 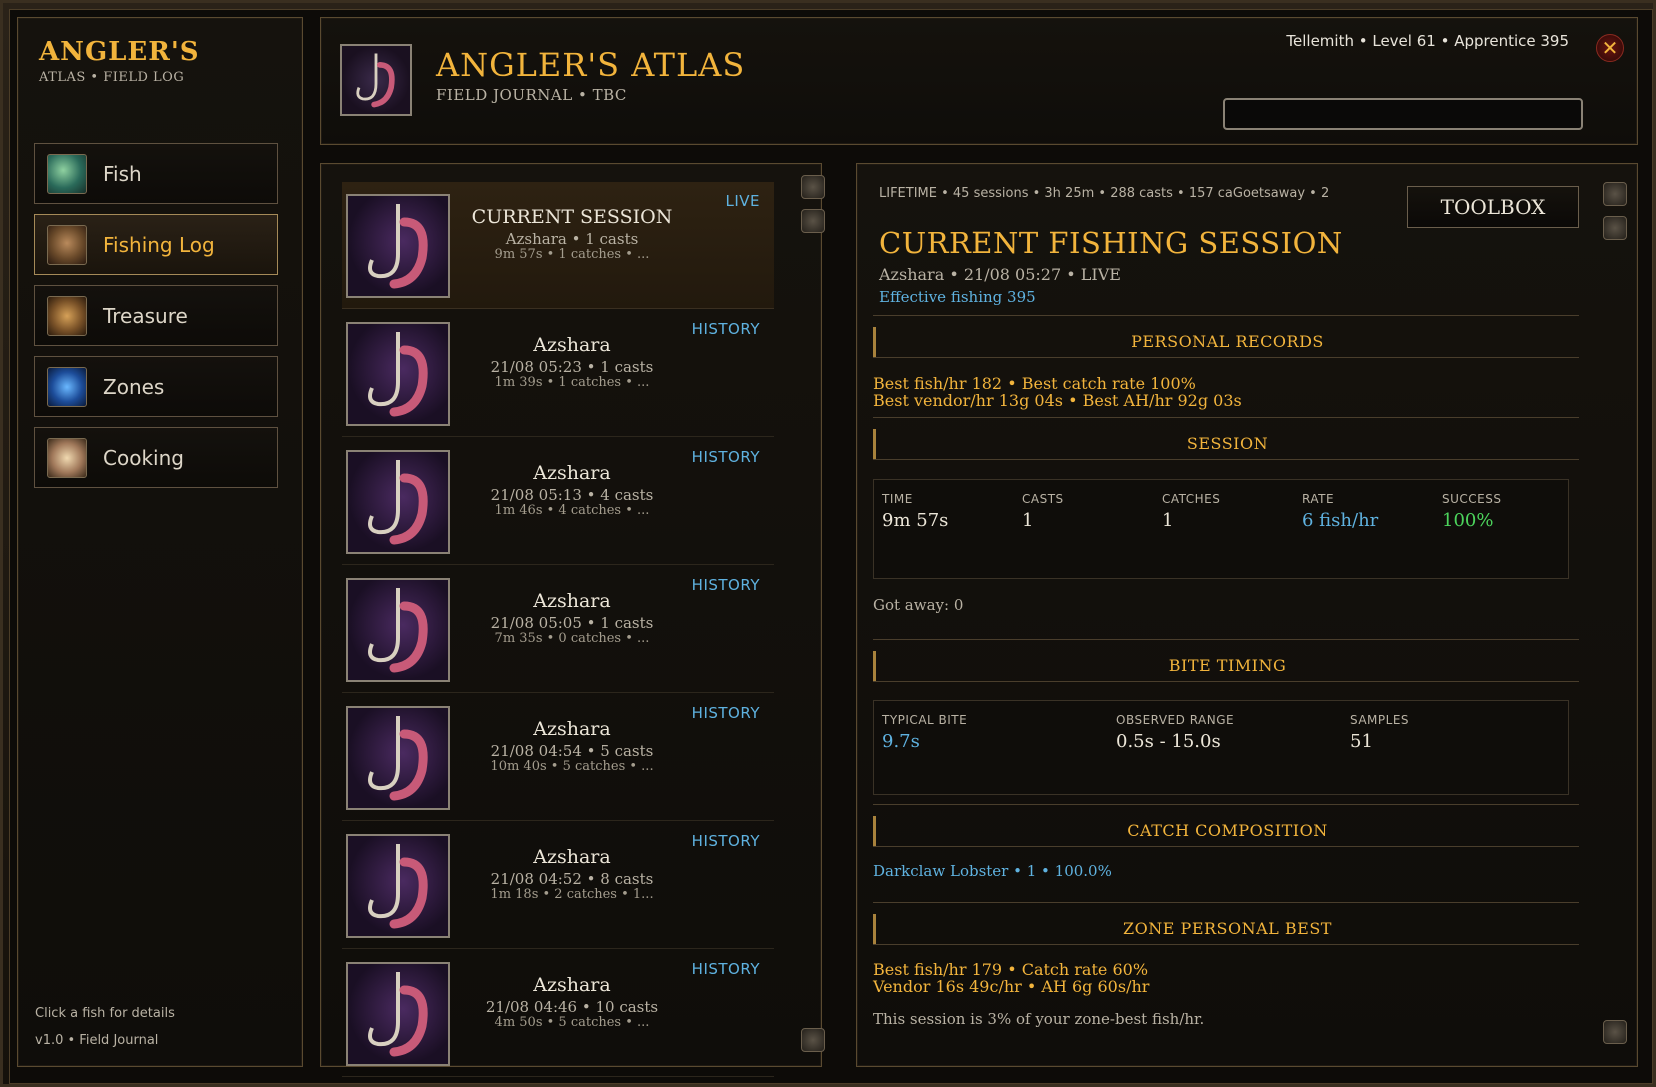 What do you see at coordinates (1226, 831) in the screenshot?
I see `catch-composition-heading: CATCH COMPOSITION` at bounding box center [1226, 831].